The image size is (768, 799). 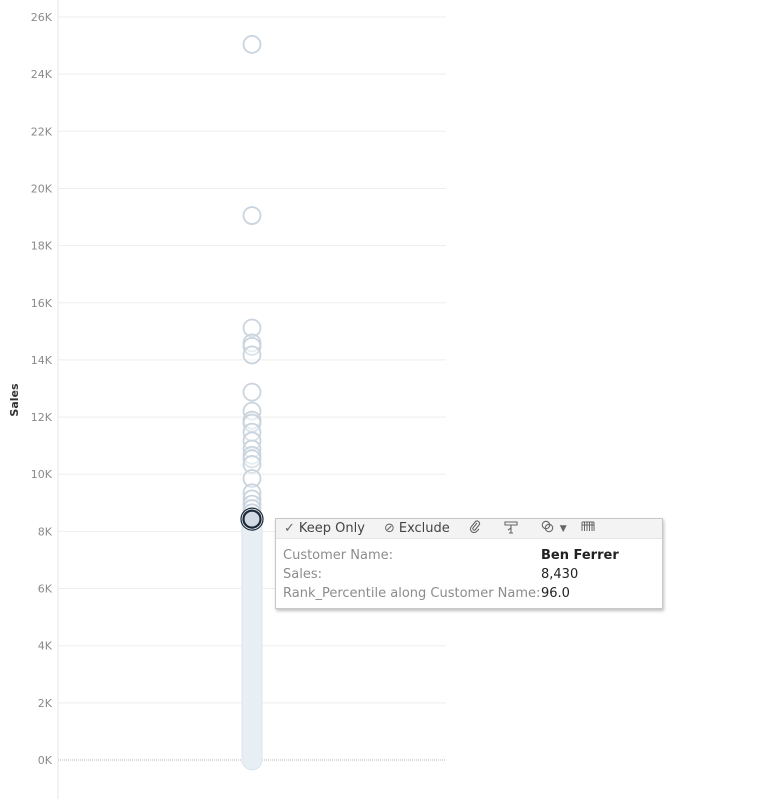 I want to click on exclude-label: Exclude, so click(x=424, y=528).